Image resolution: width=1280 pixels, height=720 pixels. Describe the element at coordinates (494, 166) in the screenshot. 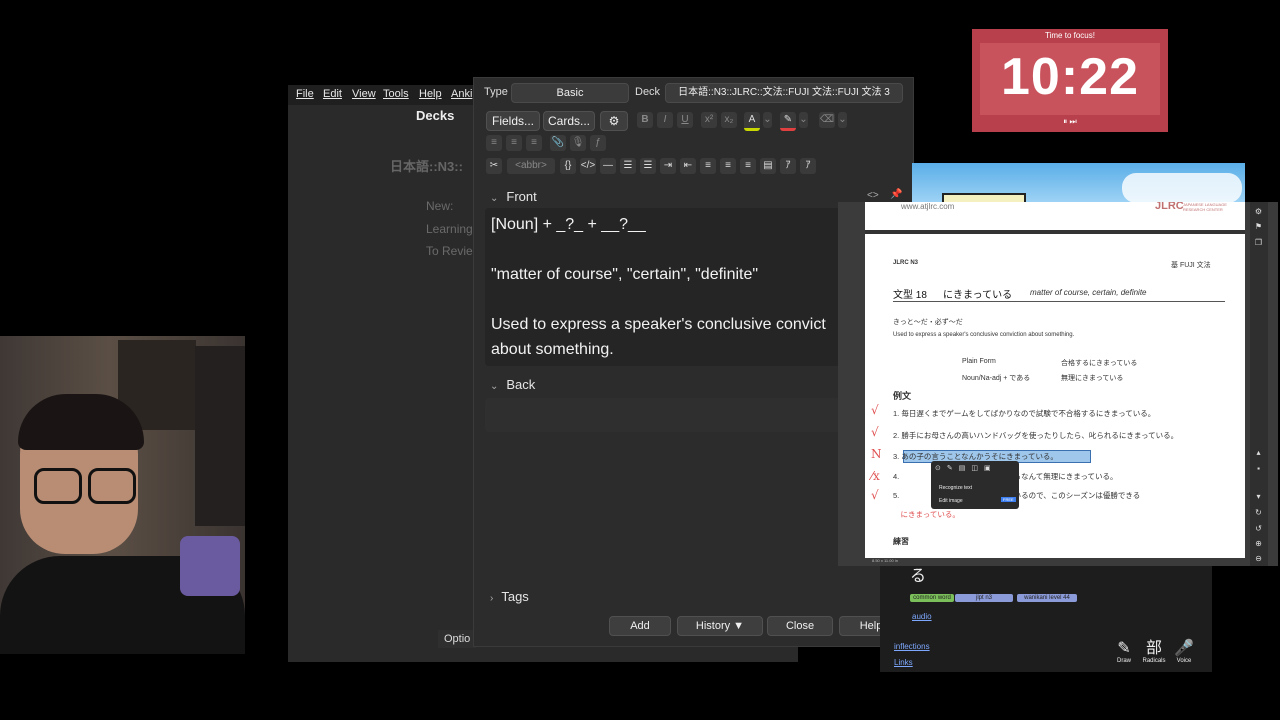

I see `clear-format-icon: ✂` at that location.